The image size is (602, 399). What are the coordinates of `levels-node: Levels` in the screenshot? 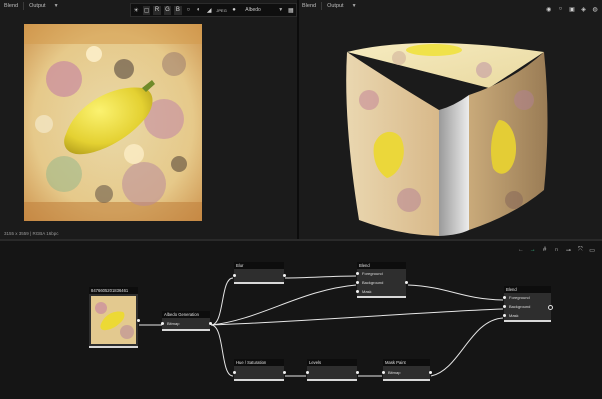 It's located at (332, 370).